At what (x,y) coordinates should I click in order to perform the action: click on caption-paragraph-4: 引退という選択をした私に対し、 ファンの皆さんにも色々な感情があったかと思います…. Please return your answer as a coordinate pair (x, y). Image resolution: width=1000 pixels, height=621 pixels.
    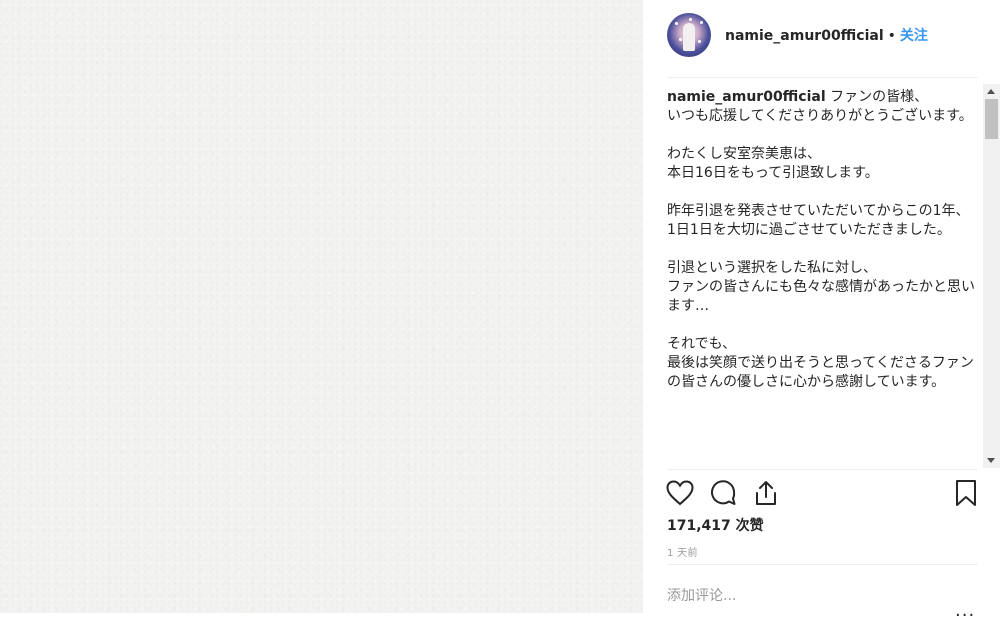
    Looking at the image, I should click on (821, 287).